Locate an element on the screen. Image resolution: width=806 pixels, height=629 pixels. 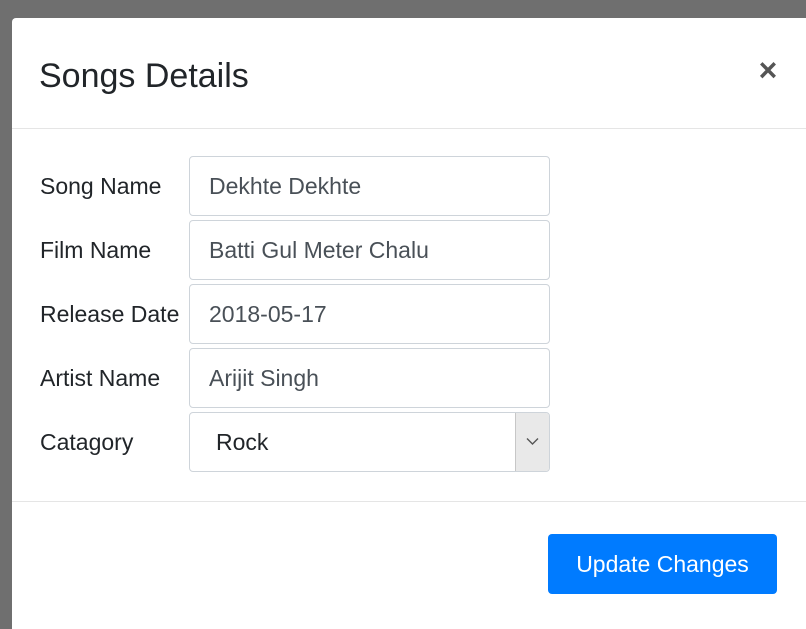
song-name-input is located at coordinates (369, 186).